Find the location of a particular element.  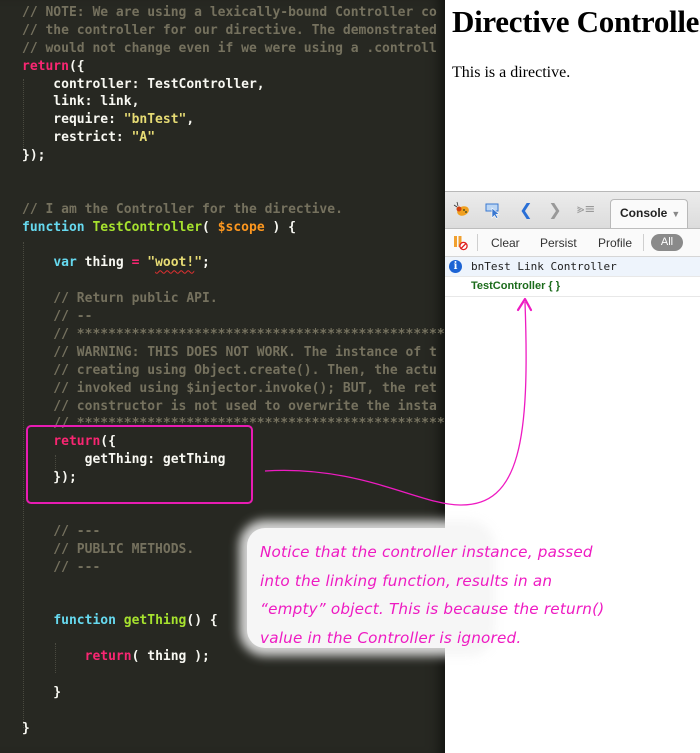

code-token: require: is located at coordinates (73, 120).